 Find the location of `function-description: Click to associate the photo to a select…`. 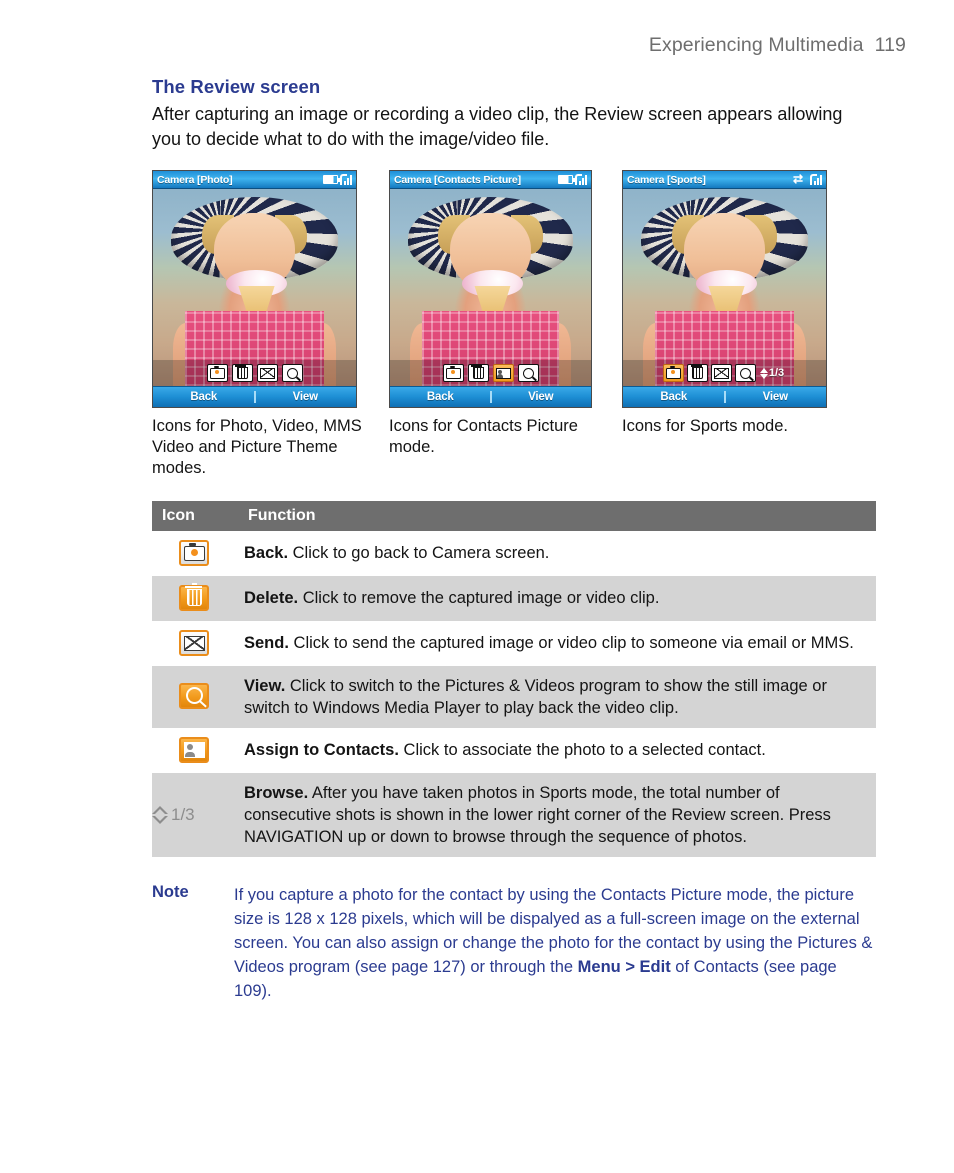

function-description: Click to associate the photo to a select… is located at coordinates (582, 750).